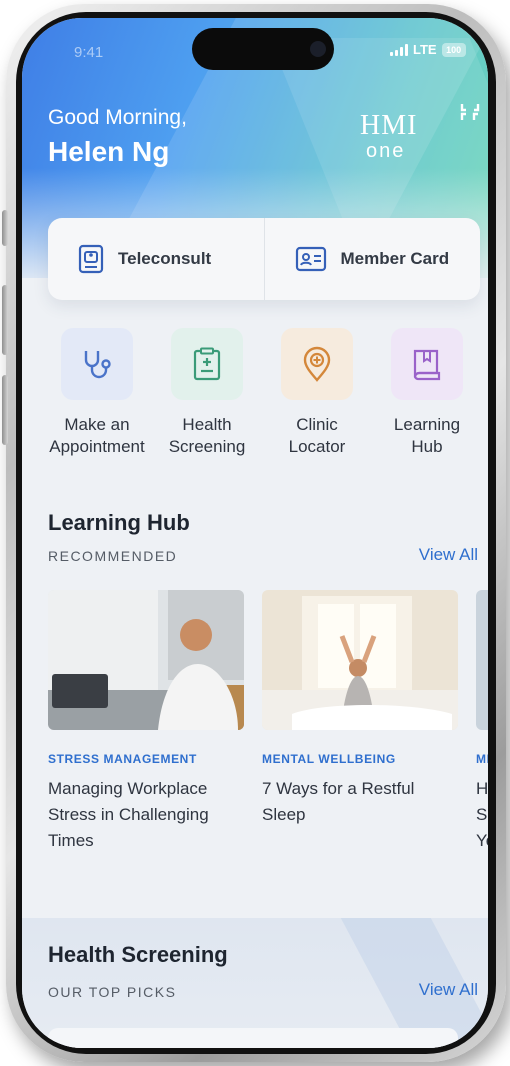 The width and height of the screenshot is (510, 1066). I want to click on location-pin-icon, so click(317, 364).